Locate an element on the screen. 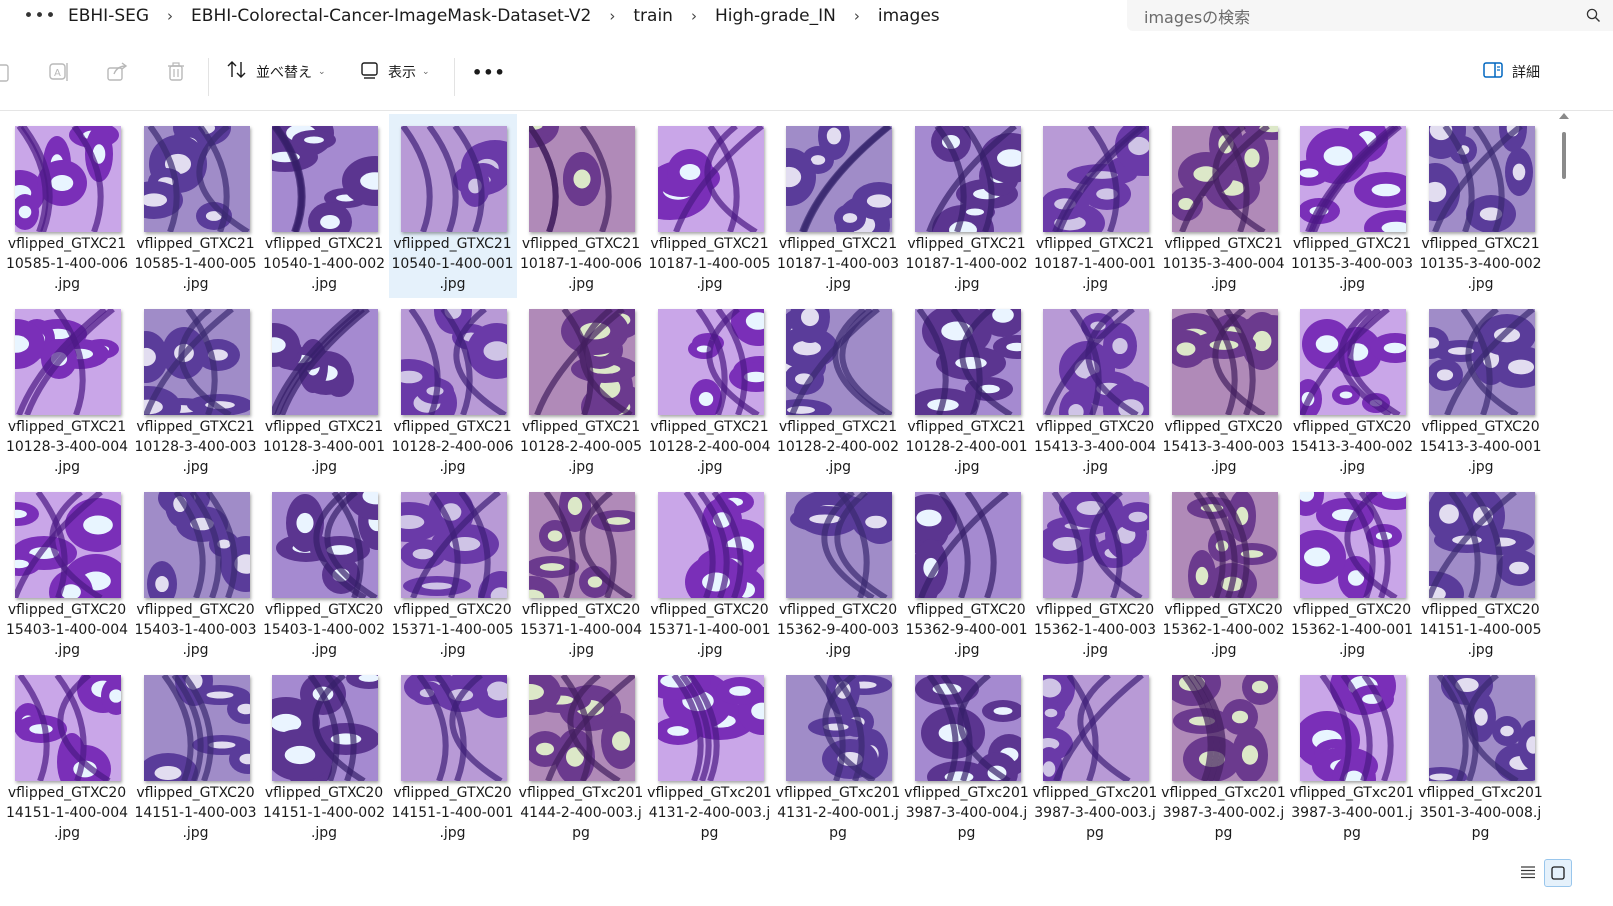  file-item: vflipped_GTXC21 10128-3-400-004 .jpg is located at coordinates (65, 389).